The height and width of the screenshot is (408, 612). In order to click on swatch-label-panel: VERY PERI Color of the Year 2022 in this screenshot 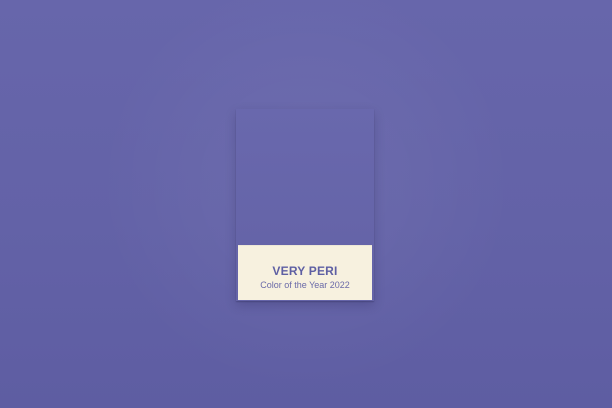, I will do `click(305, 272)`.